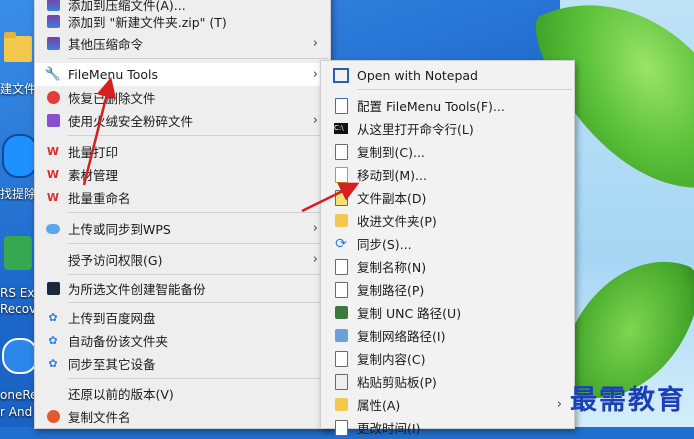  I want to click on arrow-to-submenu, so click(330, 197).